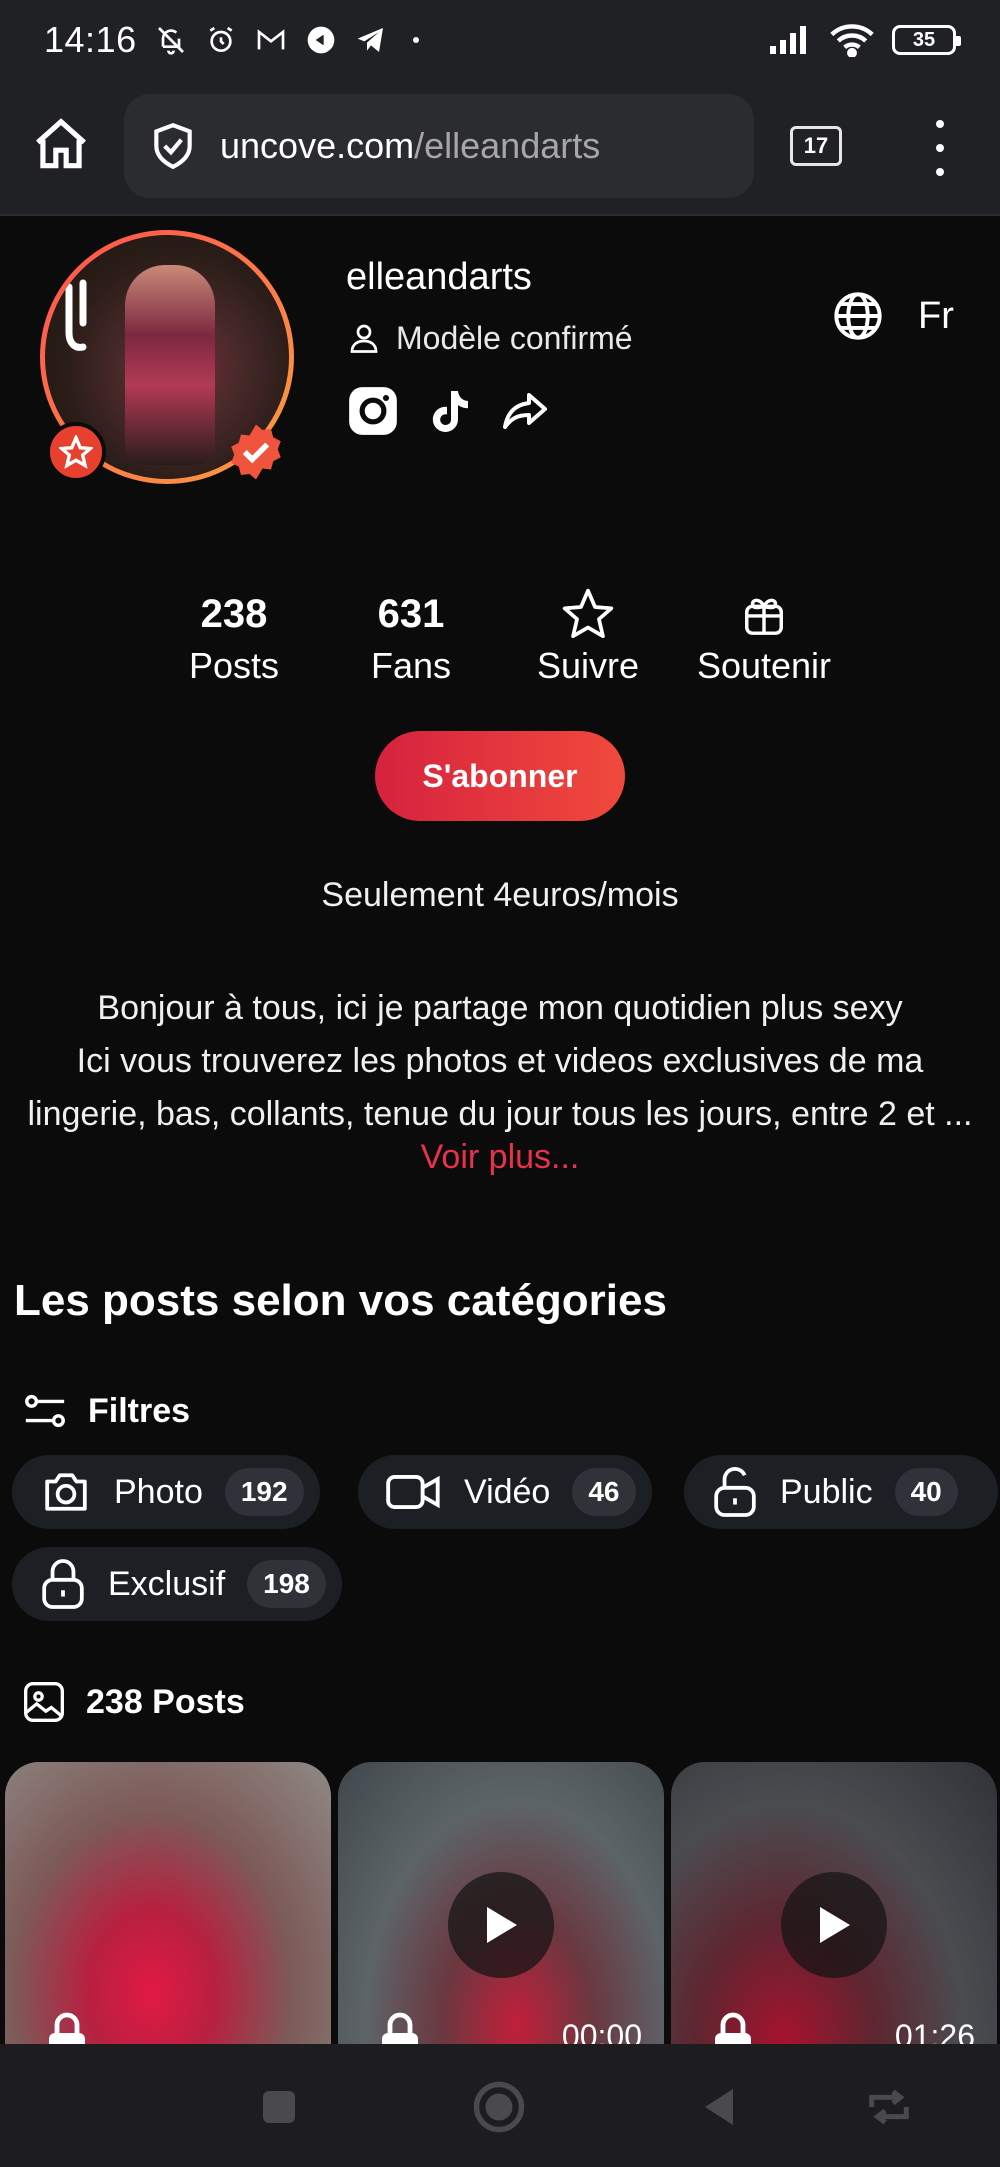  Describe the element at coordinates (66, 1492) in the screenshot. I see `camera-icon` at that location.